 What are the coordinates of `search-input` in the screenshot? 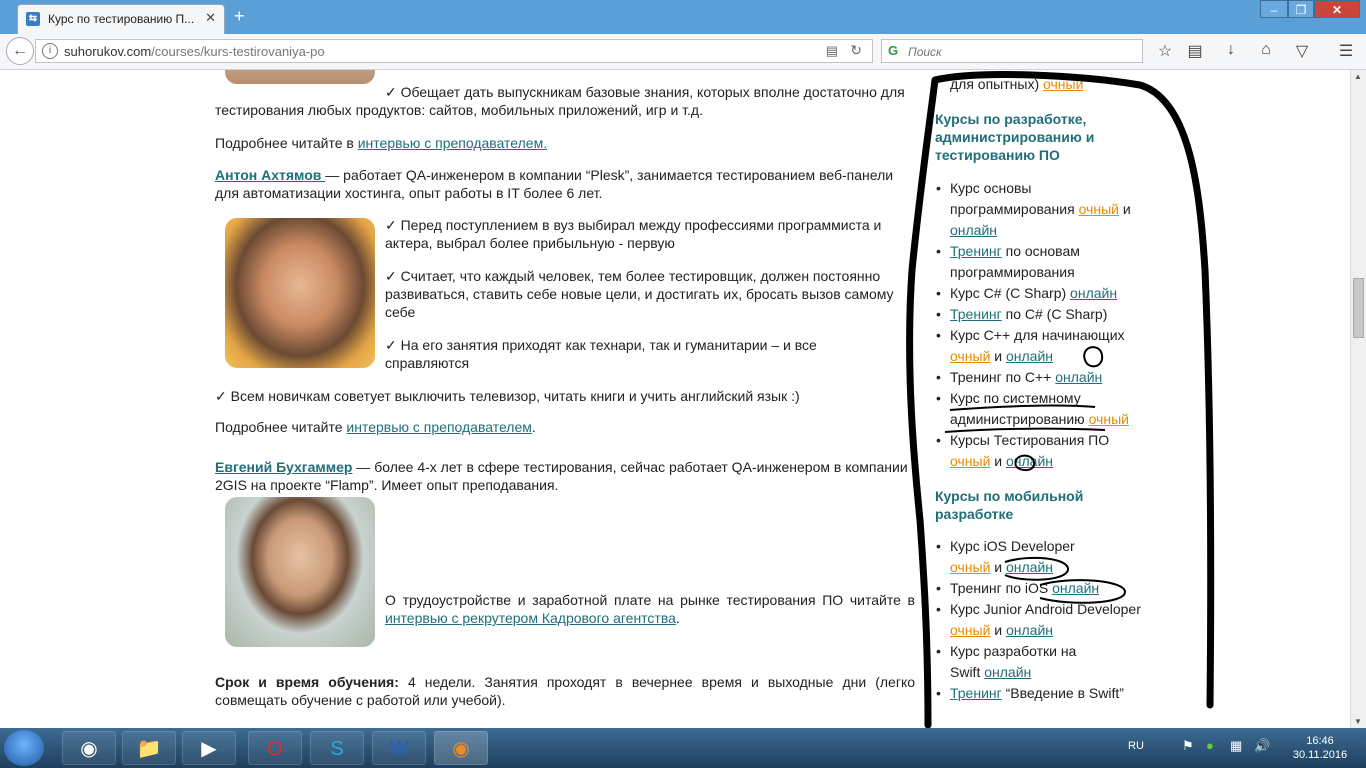 It's located at (1018, 52).